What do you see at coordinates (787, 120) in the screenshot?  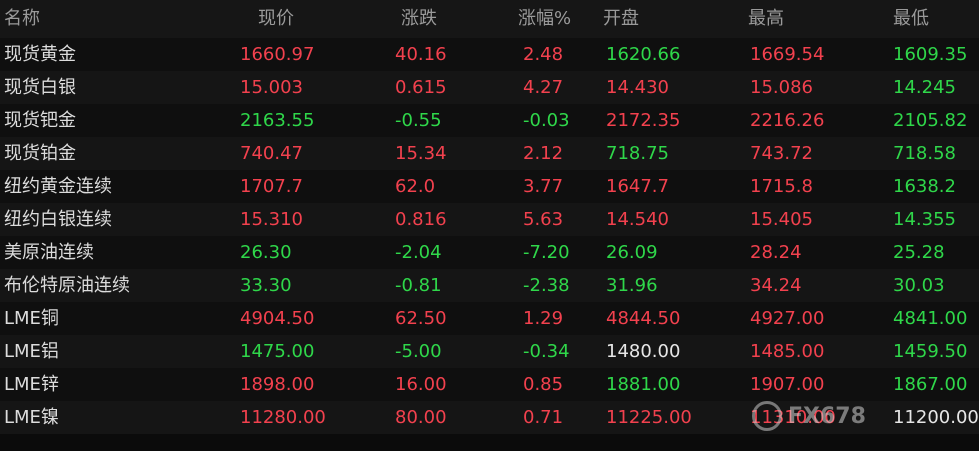 I see `cell-high: 2216.26` at bounding box center [787, 120].